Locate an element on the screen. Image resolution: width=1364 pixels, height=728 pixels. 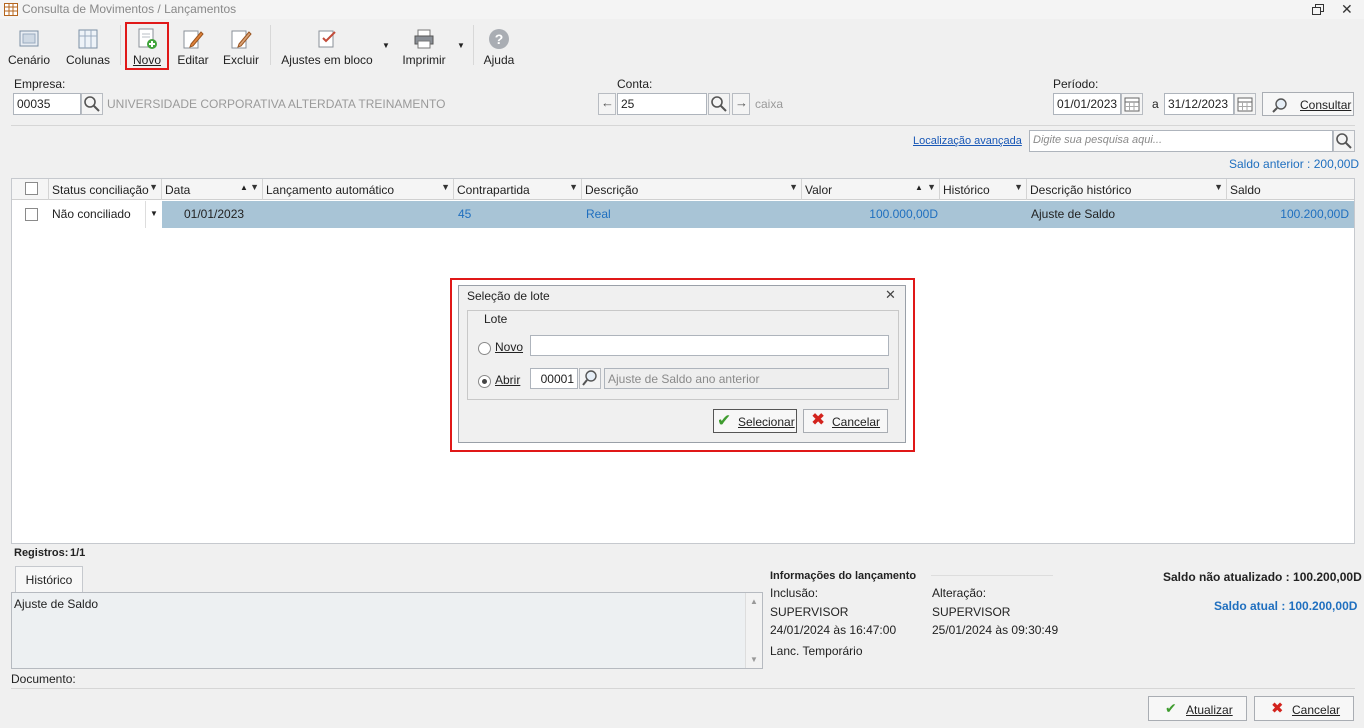
selecionar-button: ✔ Selecionar is located at coordinates (755, 421).